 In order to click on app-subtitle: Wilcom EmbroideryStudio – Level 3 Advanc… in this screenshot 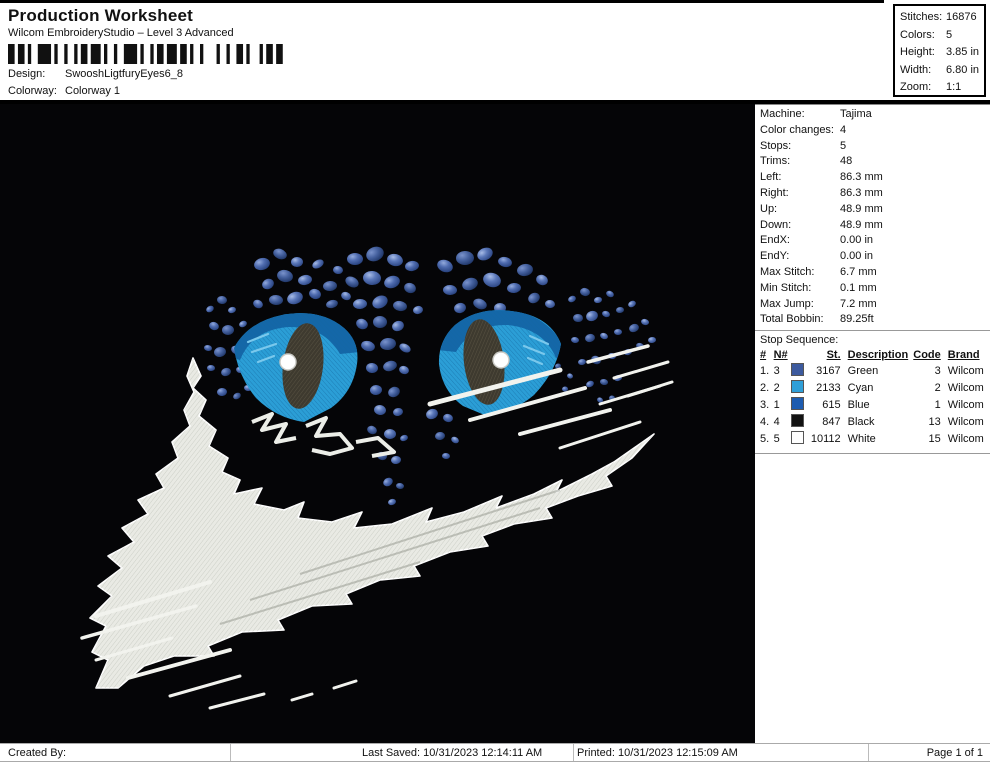, I will do `click(121, 33)`.